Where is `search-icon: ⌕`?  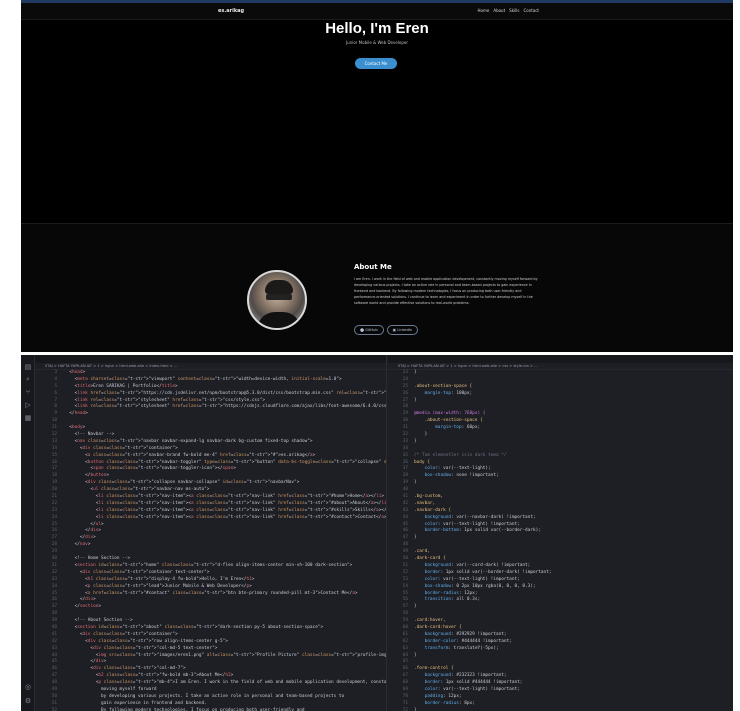
search-icon: ⌕ is located at coordinates (28, 379).